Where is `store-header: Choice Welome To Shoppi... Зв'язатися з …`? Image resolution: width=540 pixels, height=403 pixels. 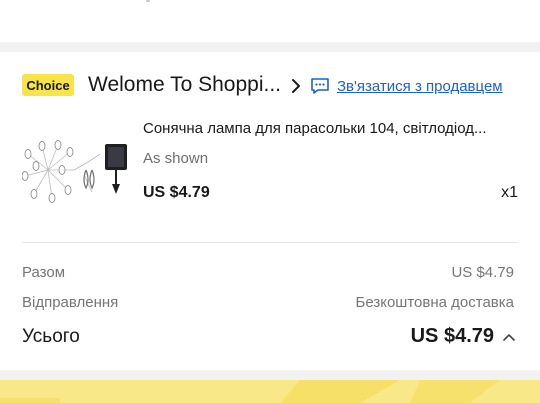
store-header: Choice Welome To Shoppi... Зв'язатися з … is located at coordinates (272, 86).